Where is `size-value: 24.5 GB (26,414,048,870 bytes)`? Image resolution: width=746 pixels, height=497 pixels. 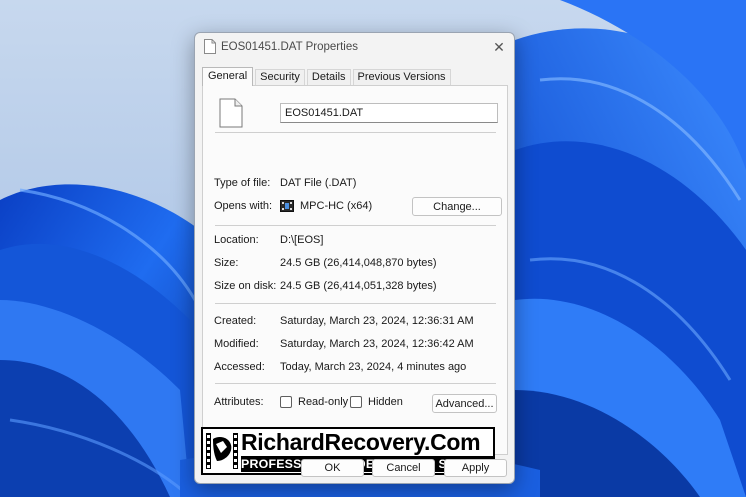
size-value: 24.5 GB (26,414,048,870 bytes) is located at coordinates (358, 263).